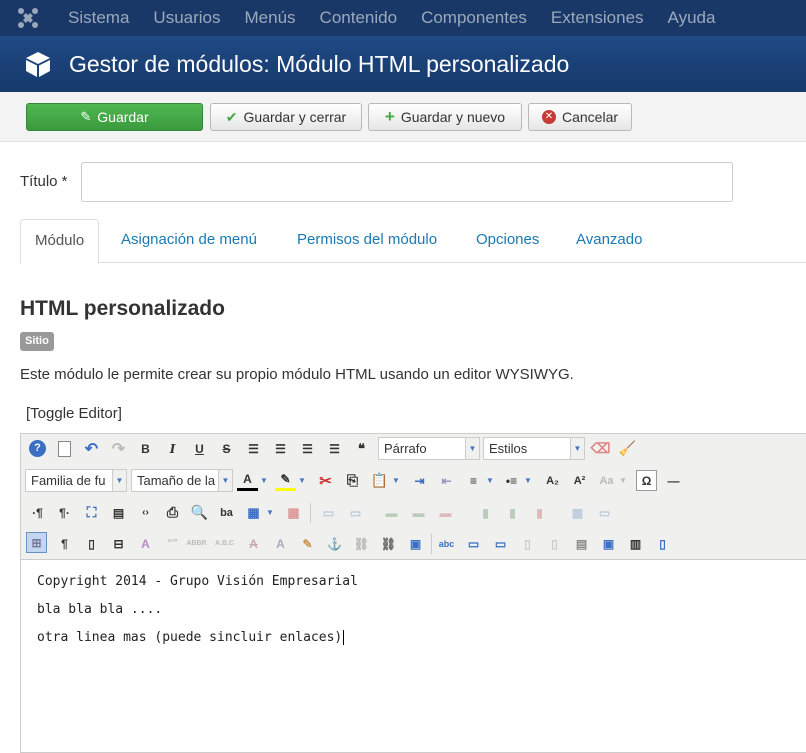  I want to click on cite-icon: “”, so click(172, 543).